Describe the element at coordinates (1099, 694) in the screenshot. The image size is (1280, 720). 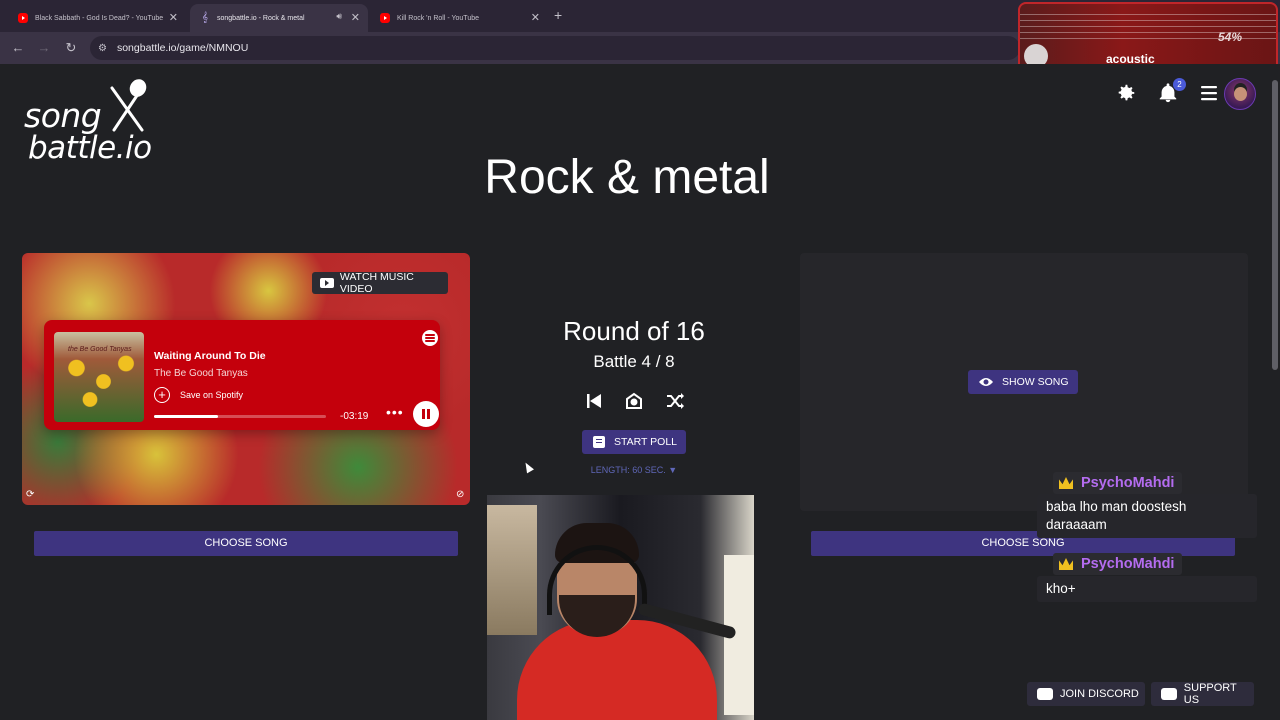
I see `discord-label: JOIN DISCORD` at that location.